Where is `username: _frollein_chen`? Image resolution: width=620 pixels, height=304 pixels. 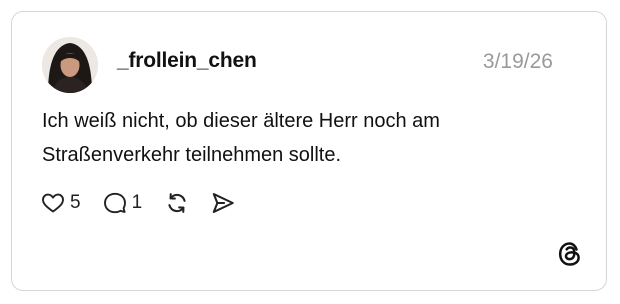 username: _frollein_chen is located at coordinates (187, 61).